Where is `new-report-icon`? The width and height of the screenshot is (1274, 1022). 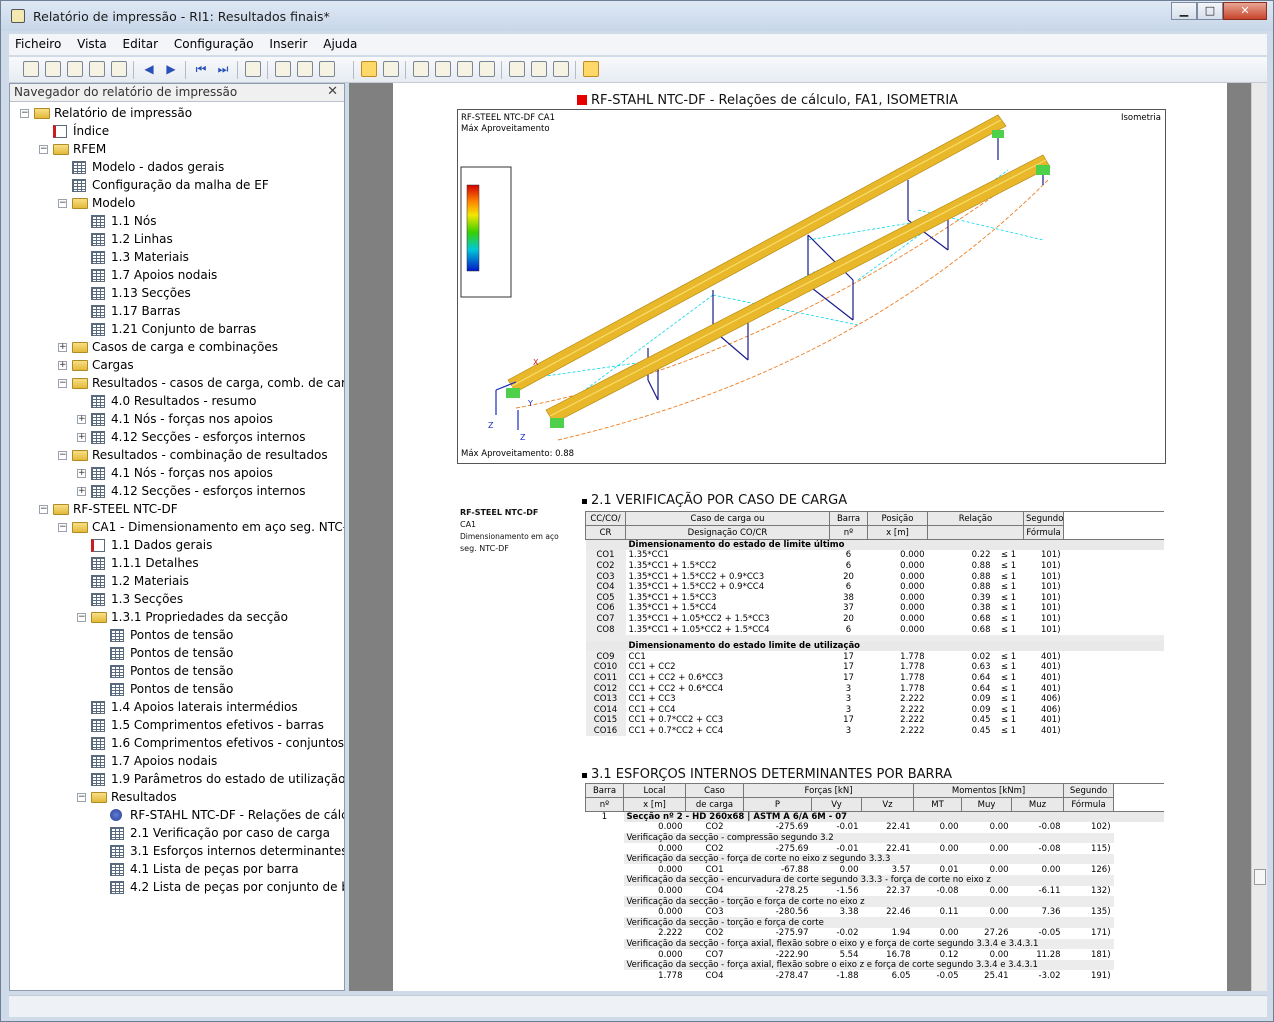
new-report-icon is located at coordinates (31, 69).